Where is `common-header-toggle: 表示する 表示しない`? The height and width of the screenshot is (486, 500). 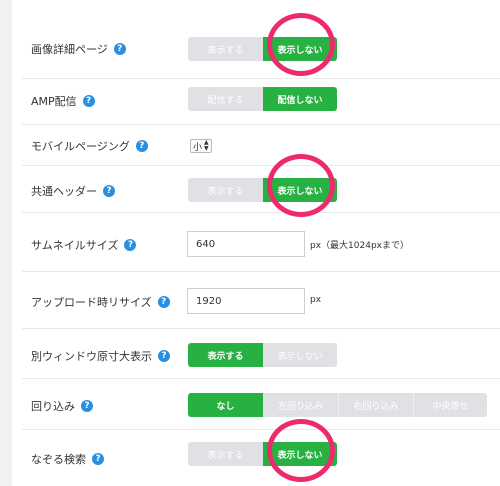 common-header-toggle: 表示する 表示しない is located at coordinates (262, 190).